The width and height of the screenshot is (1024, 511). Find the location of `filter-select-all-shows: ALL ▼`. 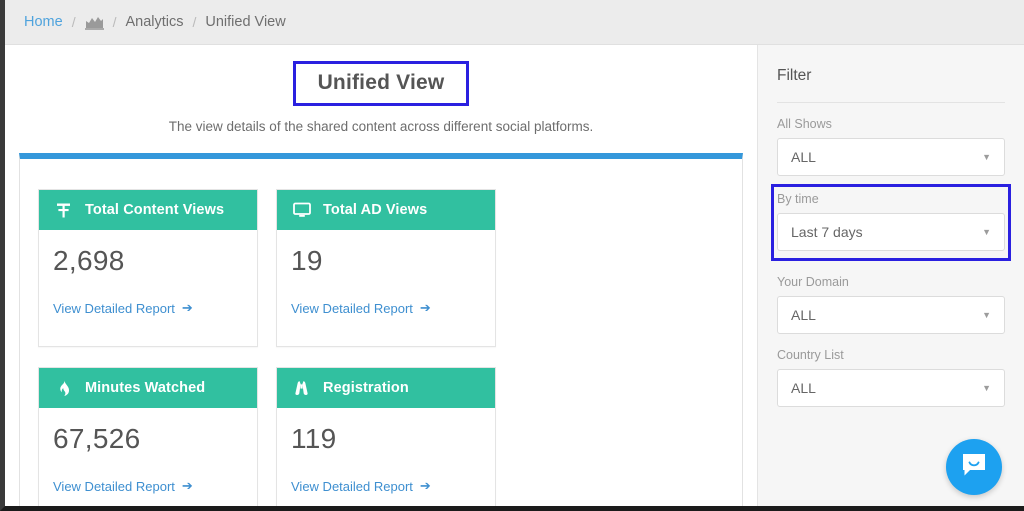

filter-select-all-shows: ALL ▼ is located at coordinates (891, 157).